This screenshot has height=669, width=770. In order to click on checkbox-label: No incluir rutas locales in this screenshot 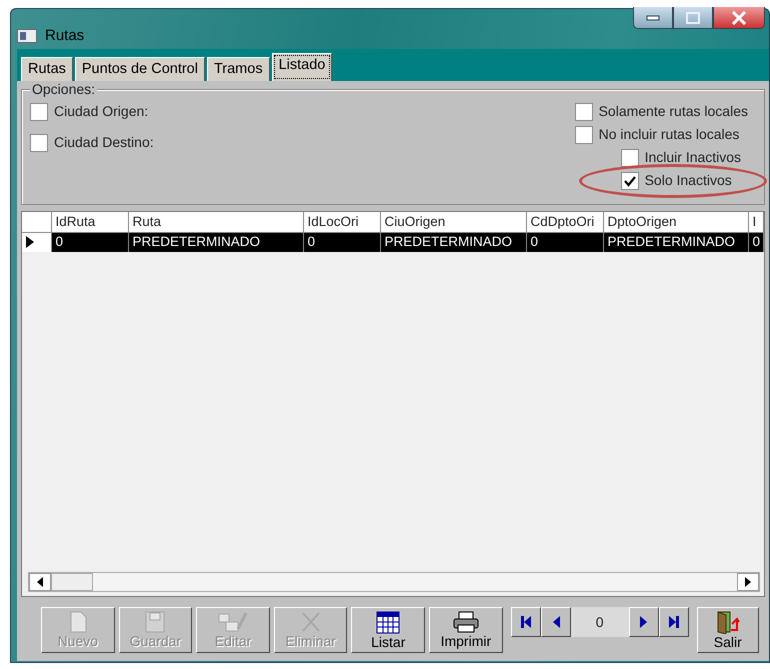, I will do `click(669, 134)`.